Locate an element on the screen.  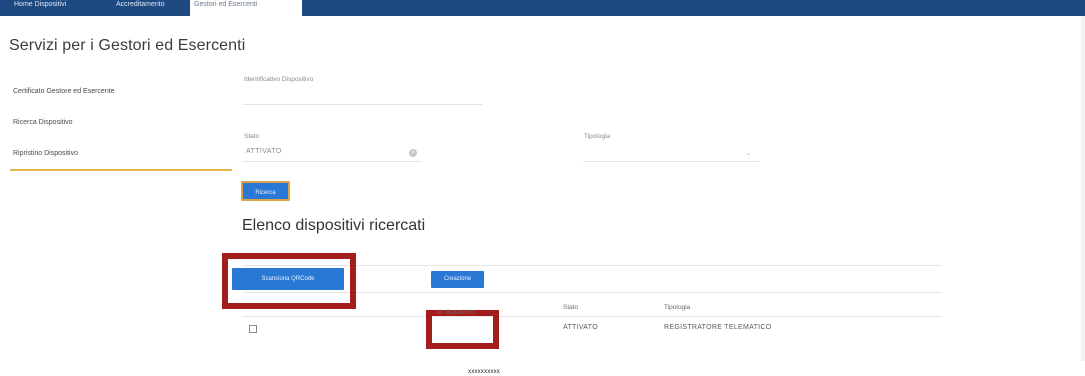
highlight-box-id: Id dispositivo is located at coordinates (462, 329).